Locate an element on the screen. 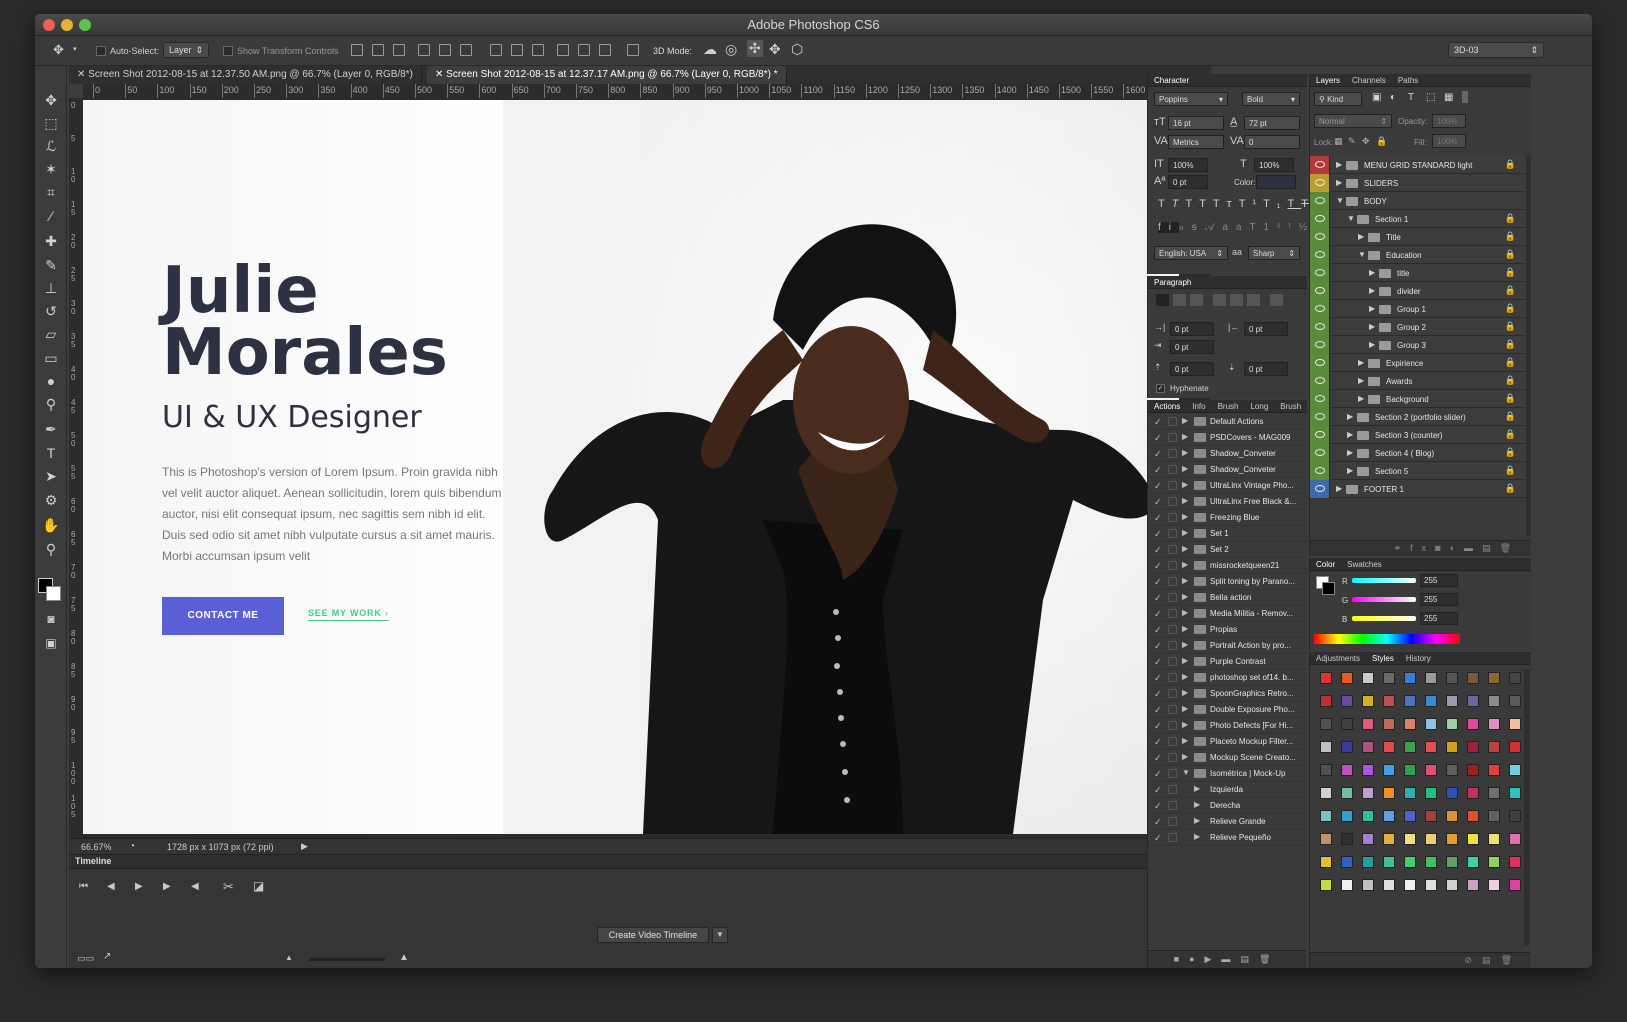 Image resolution: width=1627 pixels, height=1022 pixels. clone-stamp-tool-icon: ⊥ is located at coordinates (51, 288).